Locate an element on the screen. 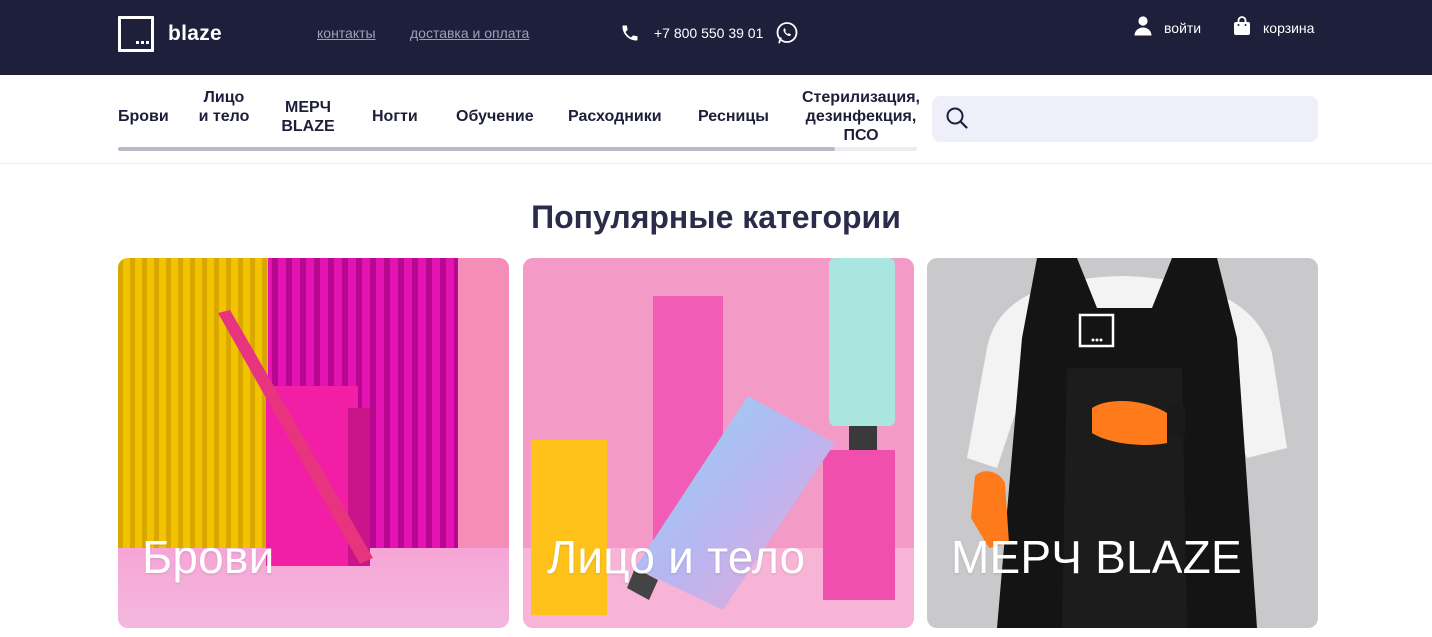  phone-icon is located at coordinates (630, 33).